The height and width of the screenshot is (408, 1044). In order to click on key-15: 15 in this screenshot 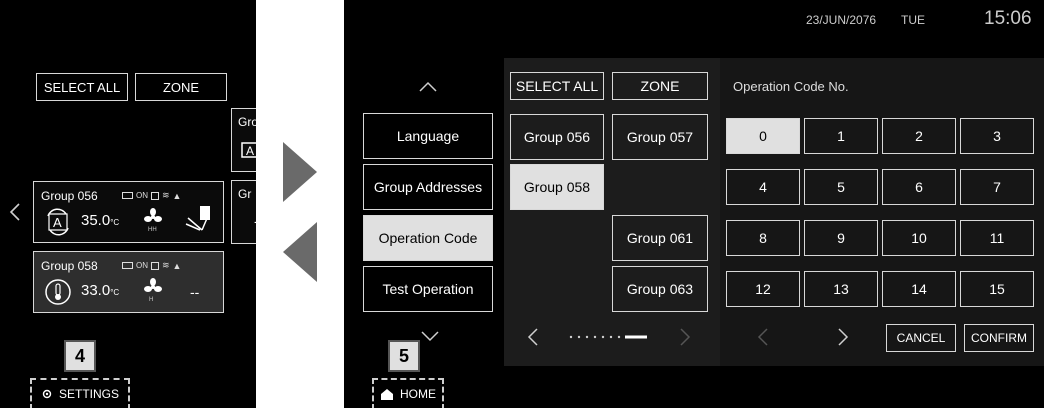, I will do `click(997, 289)`.